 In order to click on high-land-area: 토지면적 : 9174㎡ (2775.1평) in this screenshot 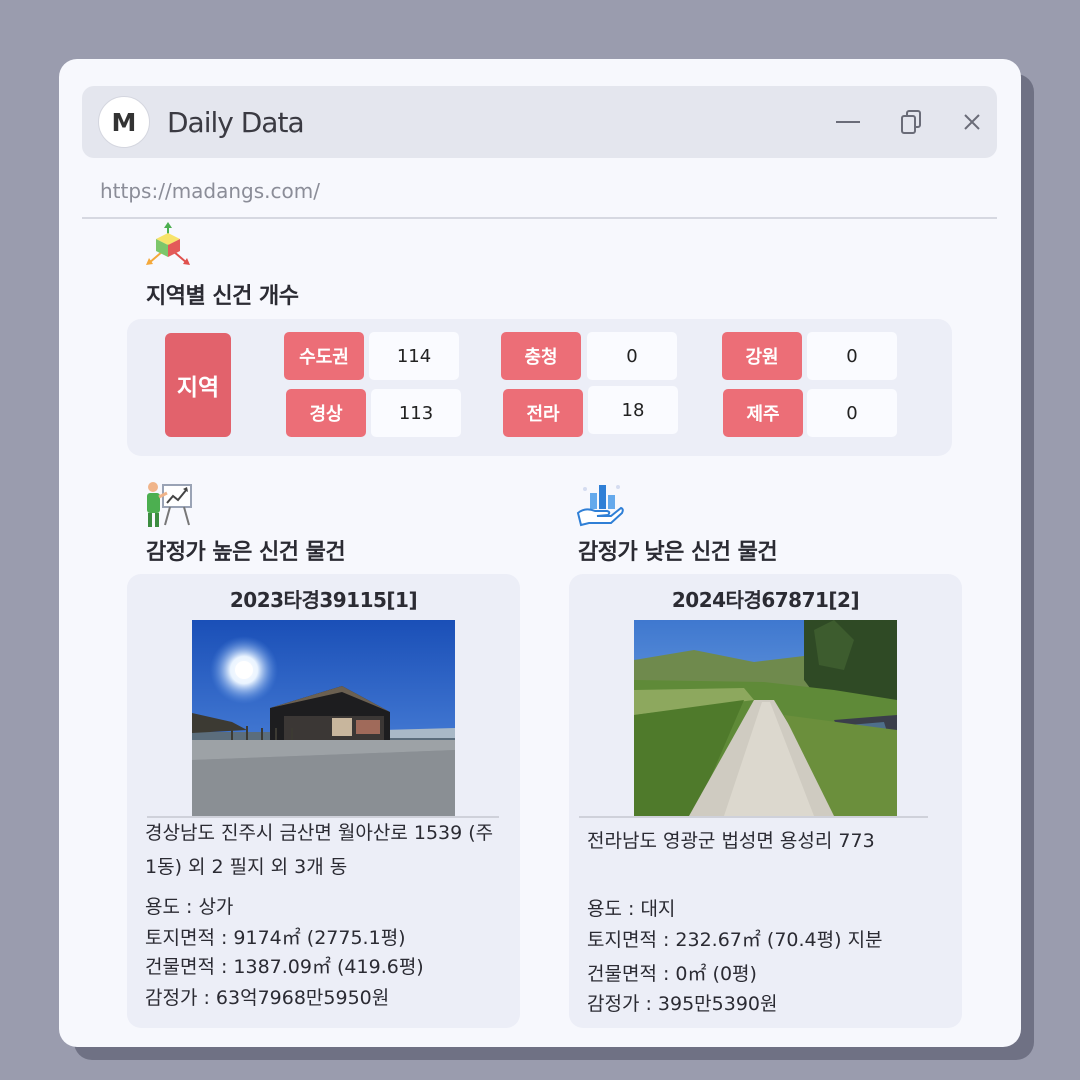, I will do `click(275, 938)`.